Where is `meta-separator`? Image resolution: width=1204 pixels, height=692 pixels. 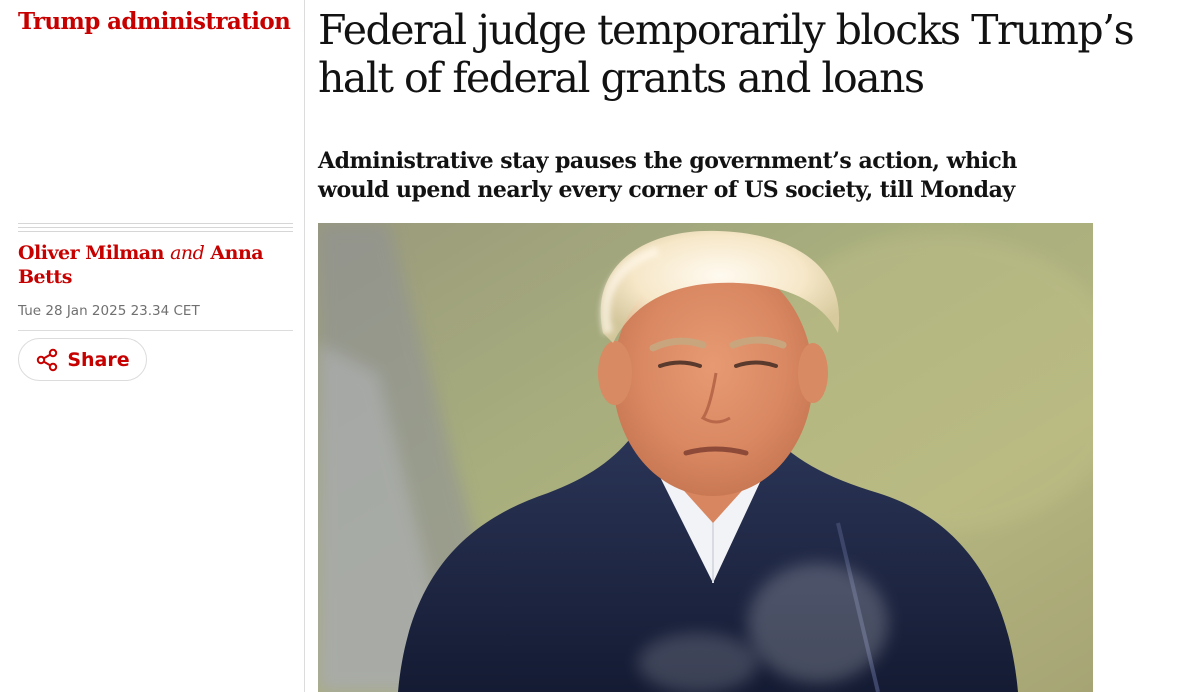 meta-separator is located at coordinates (155, 330).